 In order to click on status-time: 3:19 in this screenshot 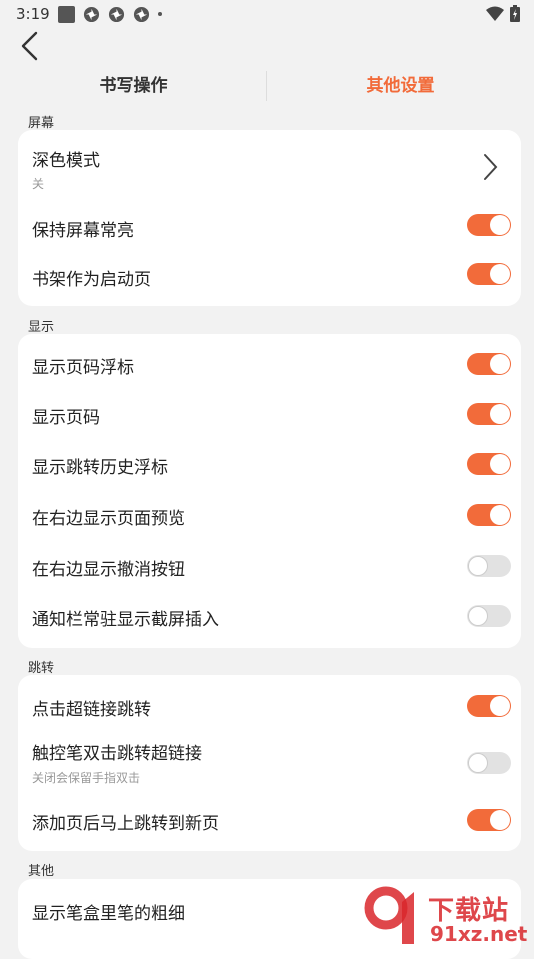, I will do `click(33, 14)`.